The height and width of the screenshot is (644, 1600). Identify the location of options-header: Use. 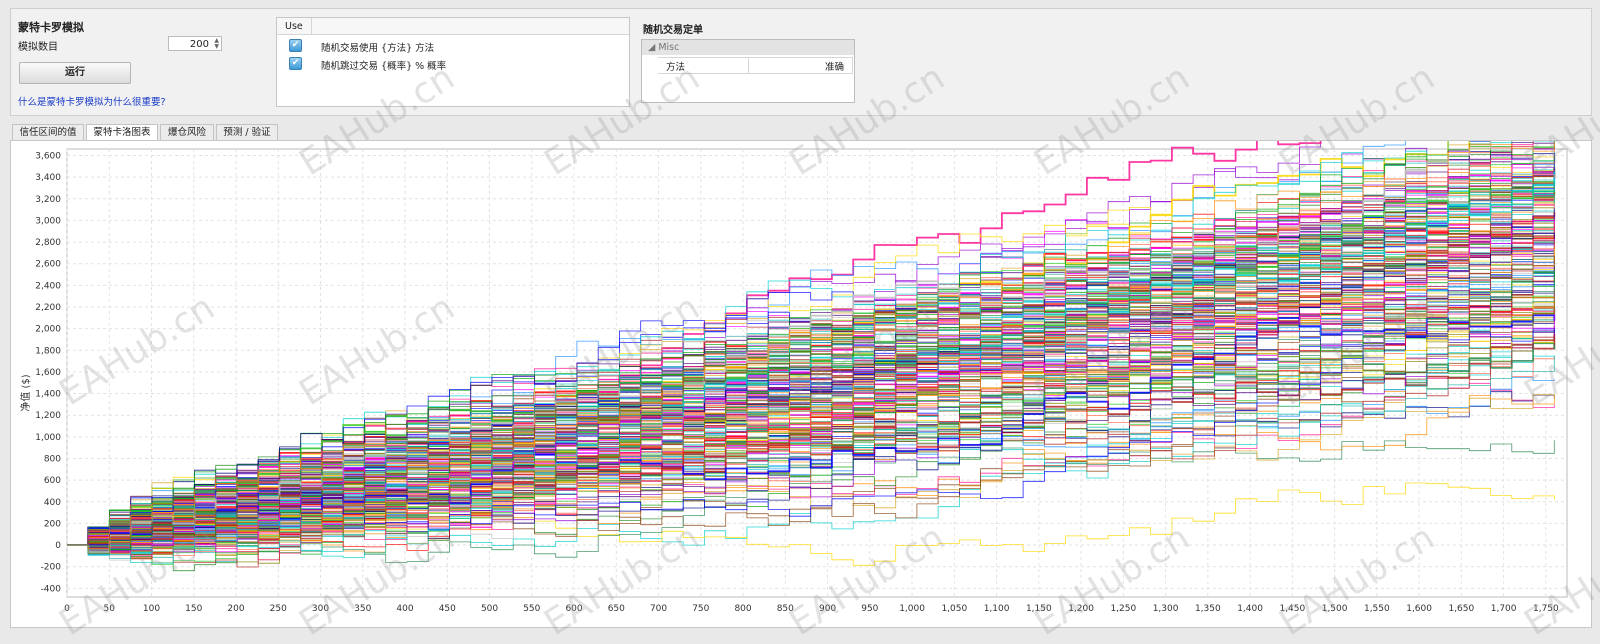
(453, 26).